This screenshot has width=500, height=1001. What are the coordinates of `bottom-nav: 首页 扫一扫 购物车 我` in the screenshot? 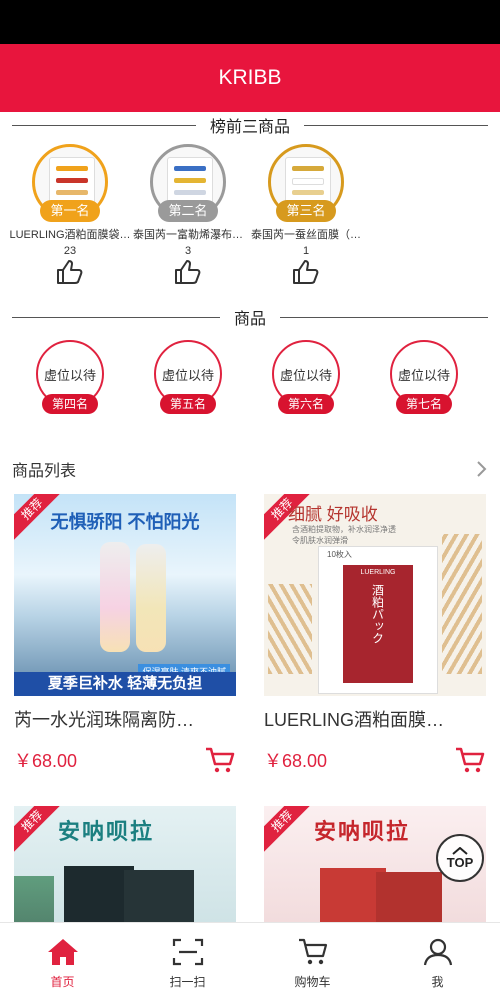 It's located at (250, 961).